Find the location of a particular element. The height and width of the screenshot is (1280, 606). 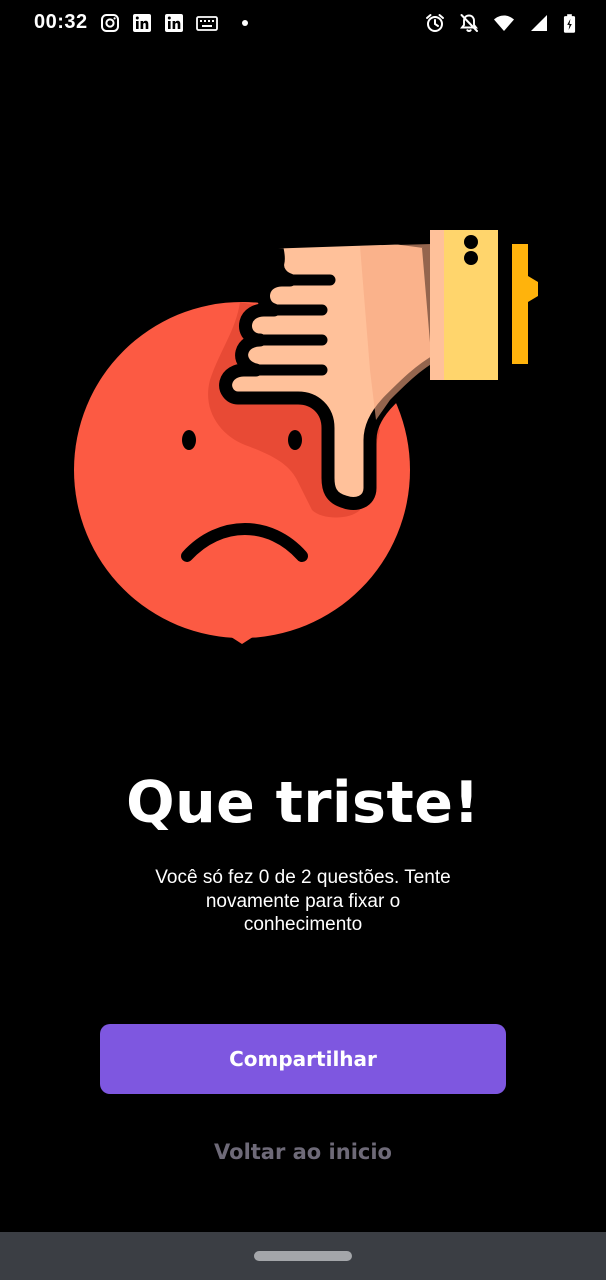

home-gesture-handle is located at coordinates (303, 1256).